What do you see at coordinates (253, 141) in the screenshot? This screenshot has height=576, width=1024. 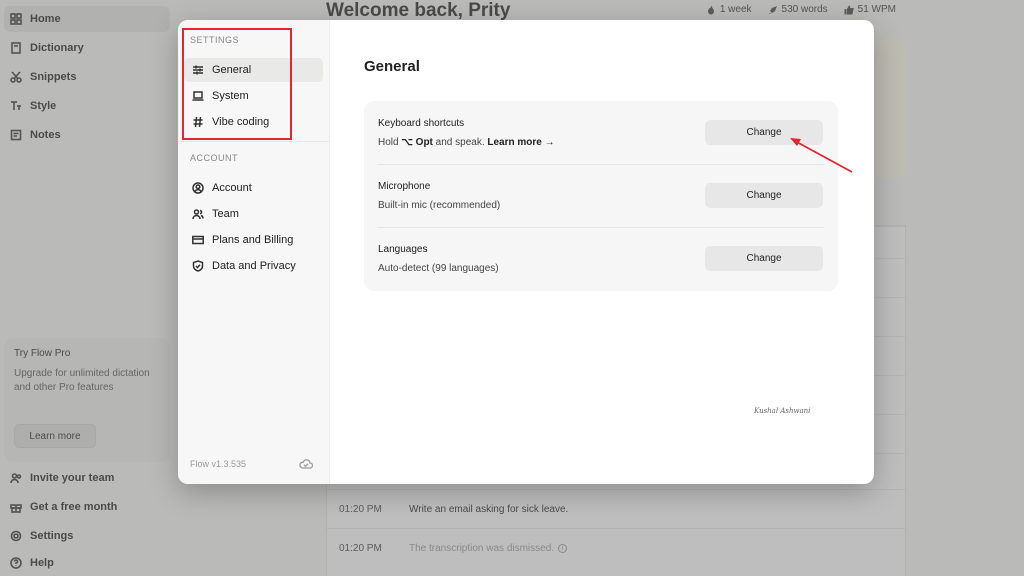 I see `divider` at bounding box center [253, 141].